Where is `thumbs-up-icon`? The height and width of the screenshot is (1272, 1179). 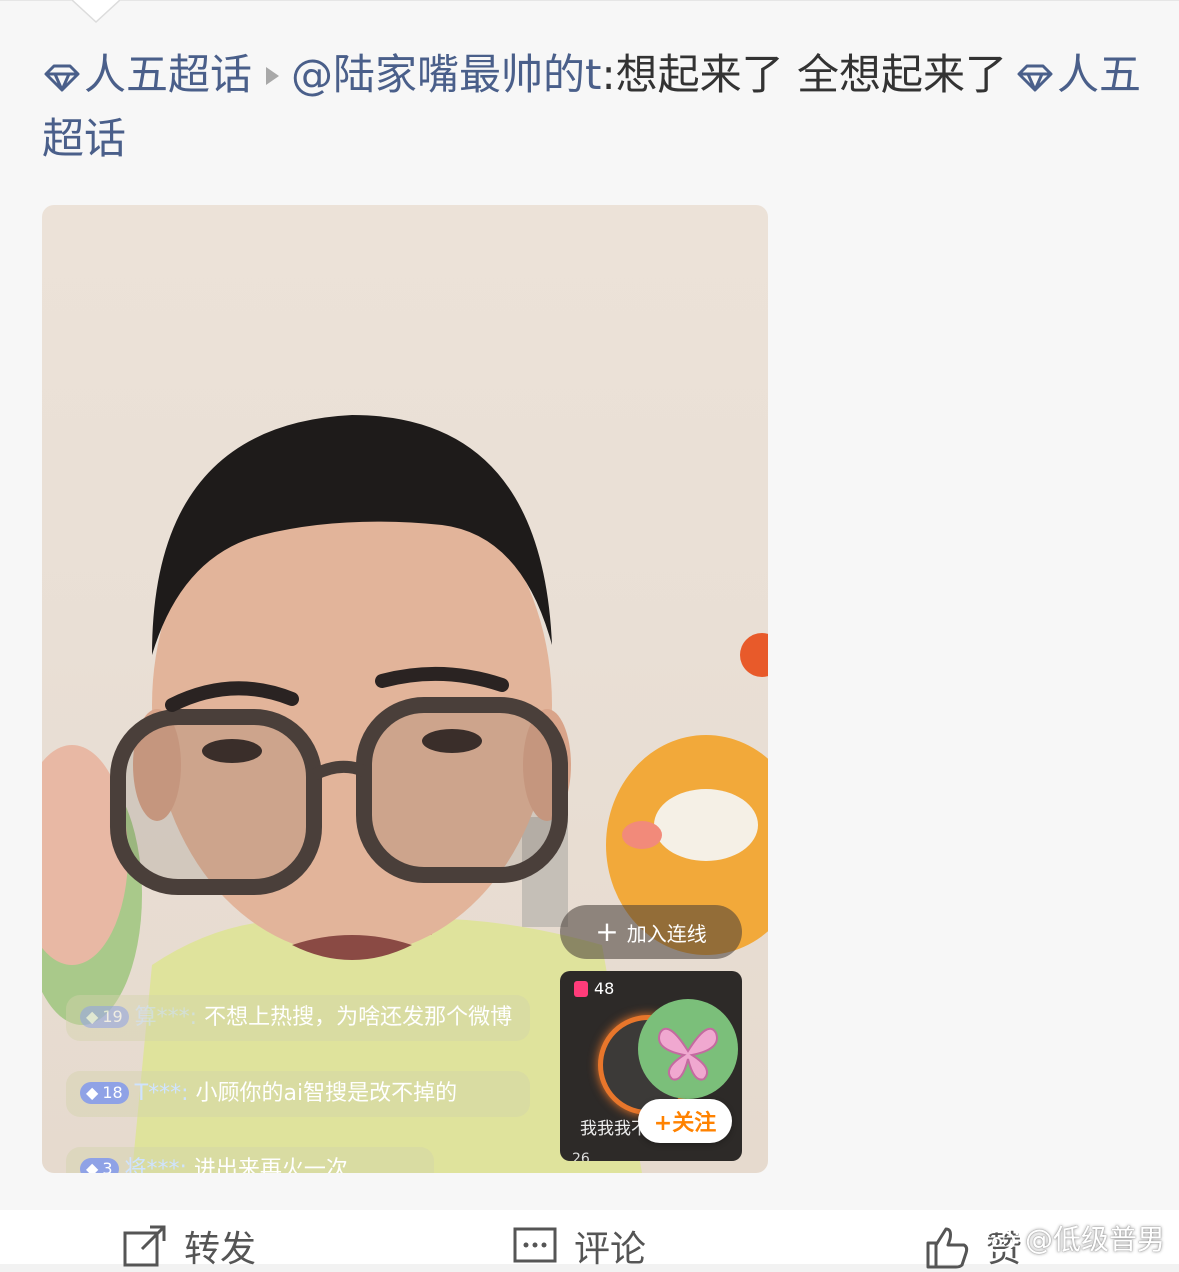
thumbs-up-icon is located at coordinates (947, 1248).